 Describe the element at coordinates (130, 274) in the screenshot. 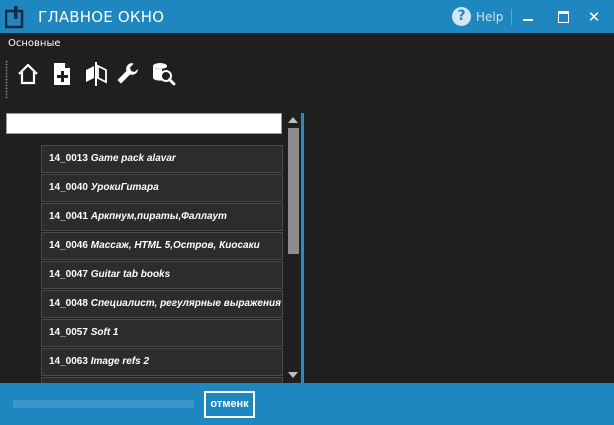

I see `item-name: Guitar tab books` at that location.